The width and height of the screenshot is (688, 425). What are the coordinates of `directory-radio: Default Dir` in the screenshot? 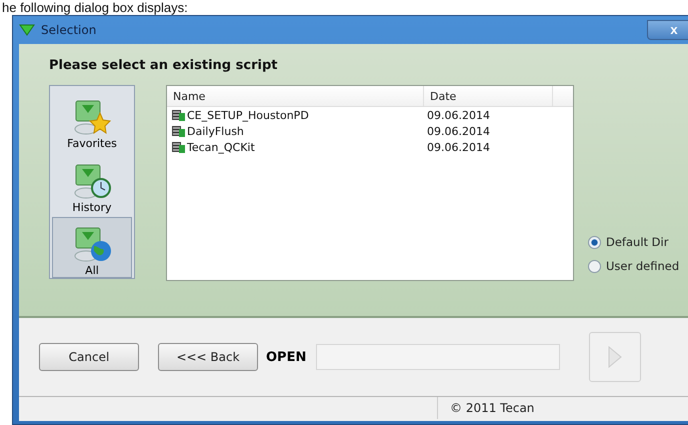 It's located at (634, 242).